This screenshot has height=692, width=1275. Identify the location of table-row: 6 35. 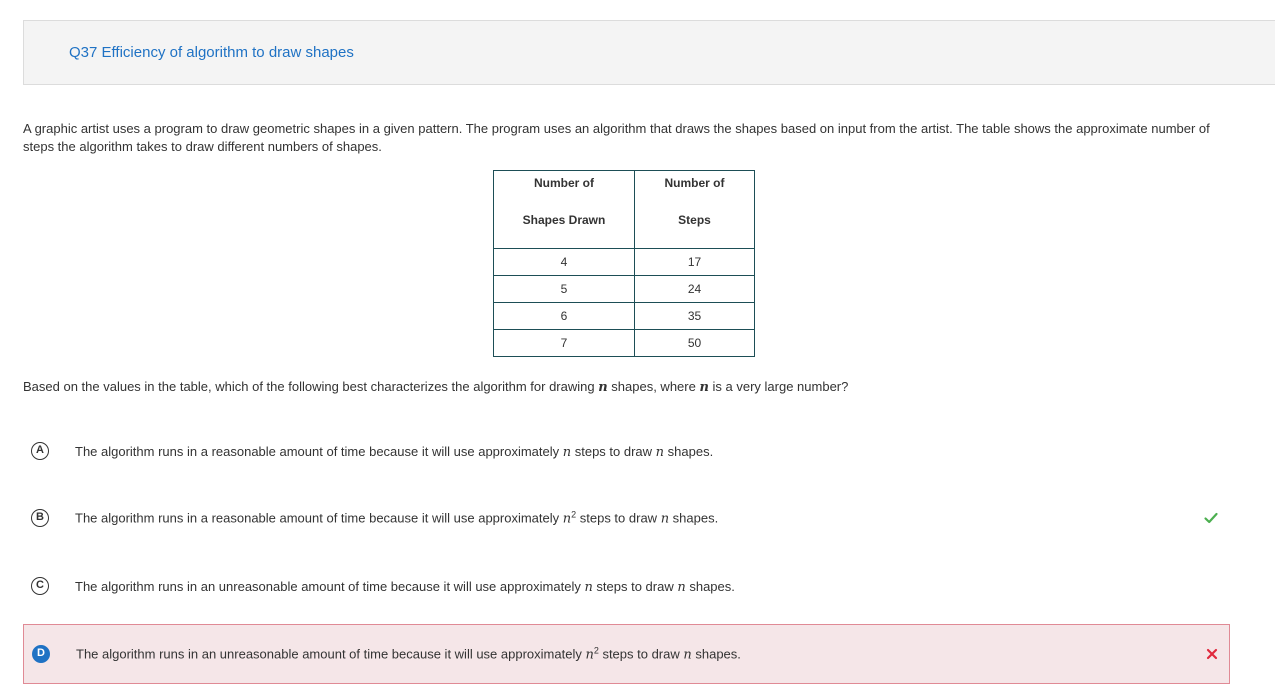
(624, 316).